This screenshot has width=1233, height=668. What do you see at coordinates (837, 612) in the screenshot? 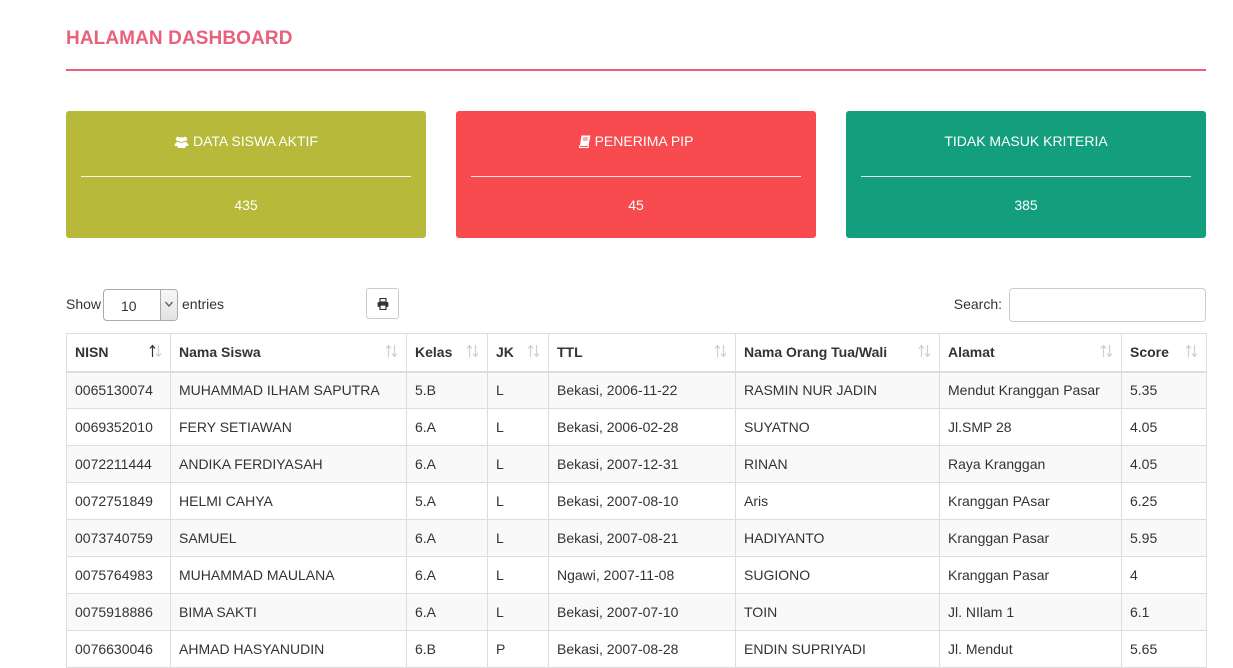
I see `table-cell: TOIN` at bounding box center [837, 612].